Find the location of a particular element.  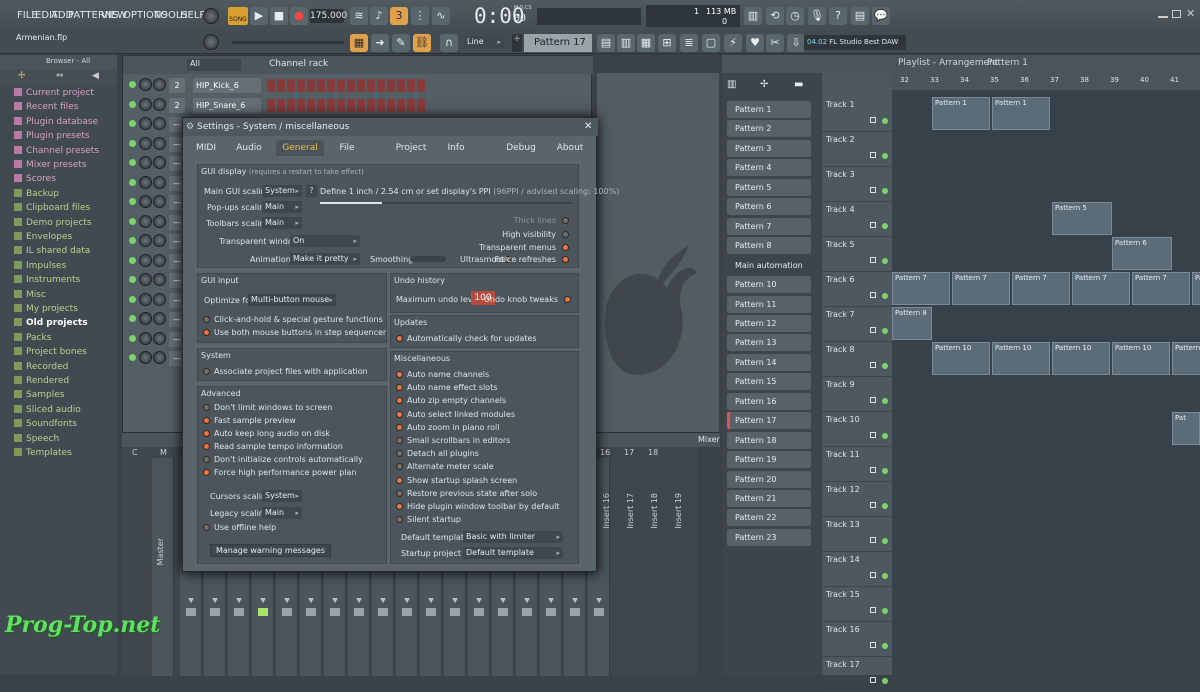

playlist-icon: ▤ is located at coordinates (606, 43).